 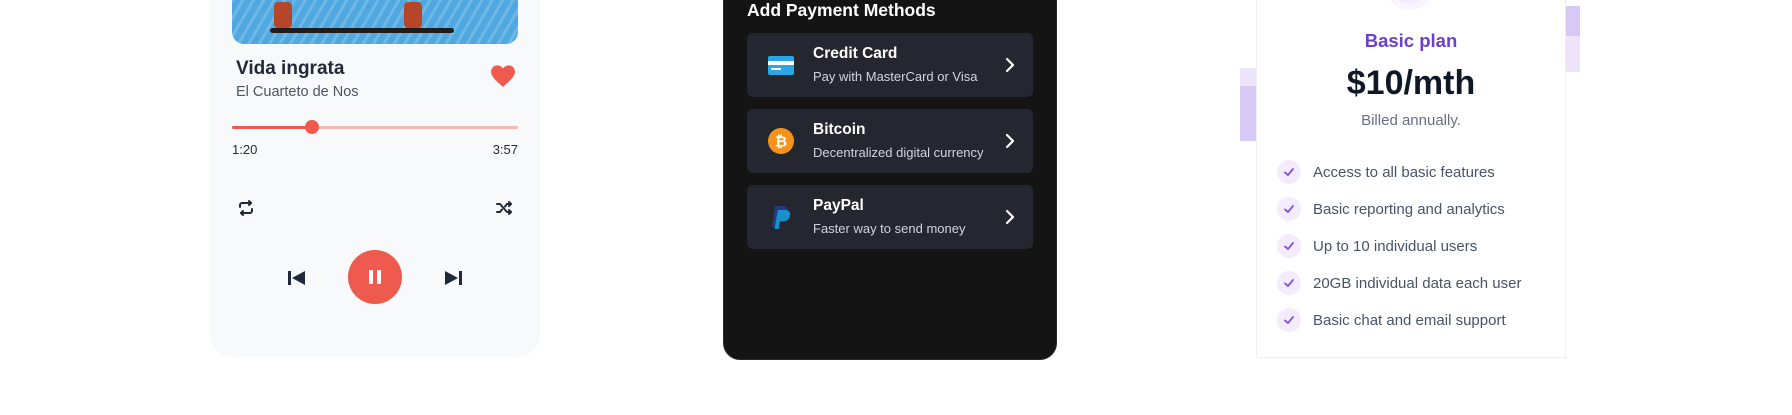 I want to click on previous-track-icon, so click(x=297, y=278).